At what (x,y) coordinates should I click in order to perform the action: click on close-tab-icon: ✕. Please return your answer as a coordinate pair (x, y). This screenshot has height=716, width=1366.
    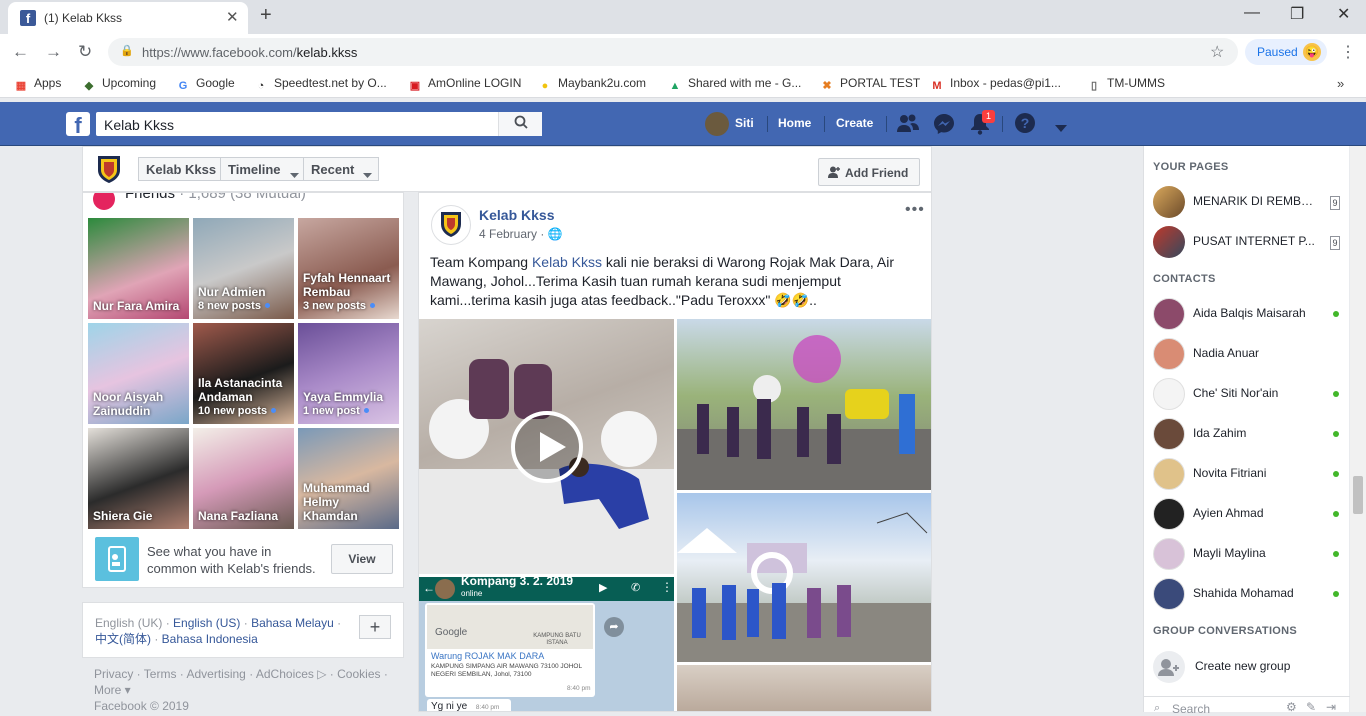
    Looking at the image, I should click on (232, 17).